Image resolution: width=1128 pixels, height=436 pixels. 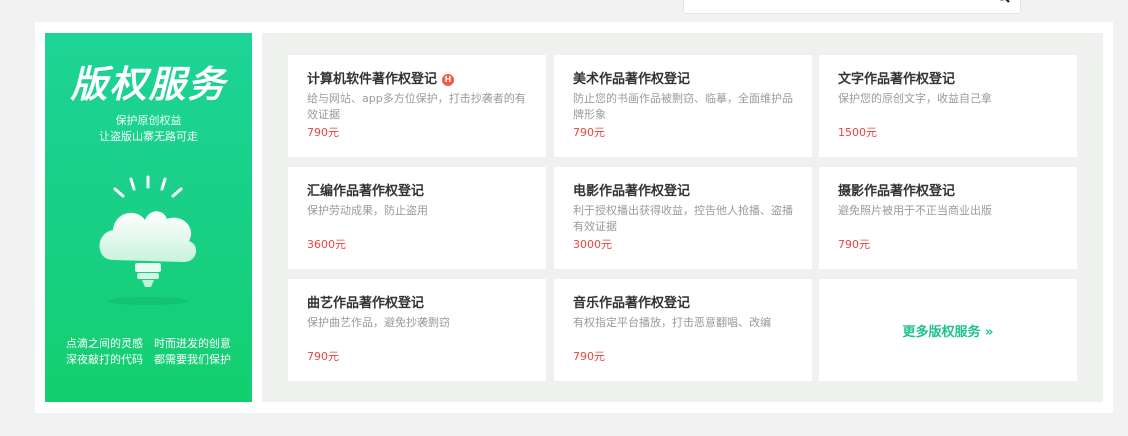 I want to click on service-price: 1500元, so click(x=857, y=132).